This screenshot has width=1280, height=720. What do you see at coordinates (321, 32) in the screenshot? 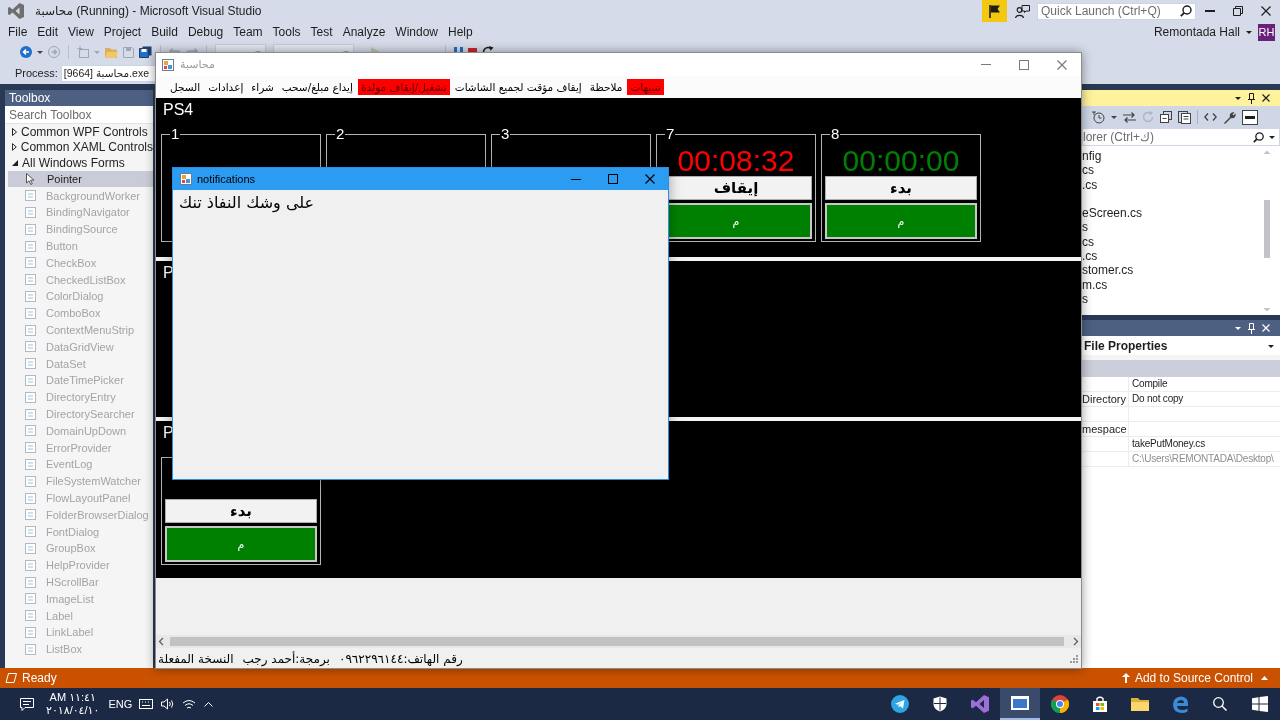
I see `menu-item: Test` at bounding box center [321, 32].